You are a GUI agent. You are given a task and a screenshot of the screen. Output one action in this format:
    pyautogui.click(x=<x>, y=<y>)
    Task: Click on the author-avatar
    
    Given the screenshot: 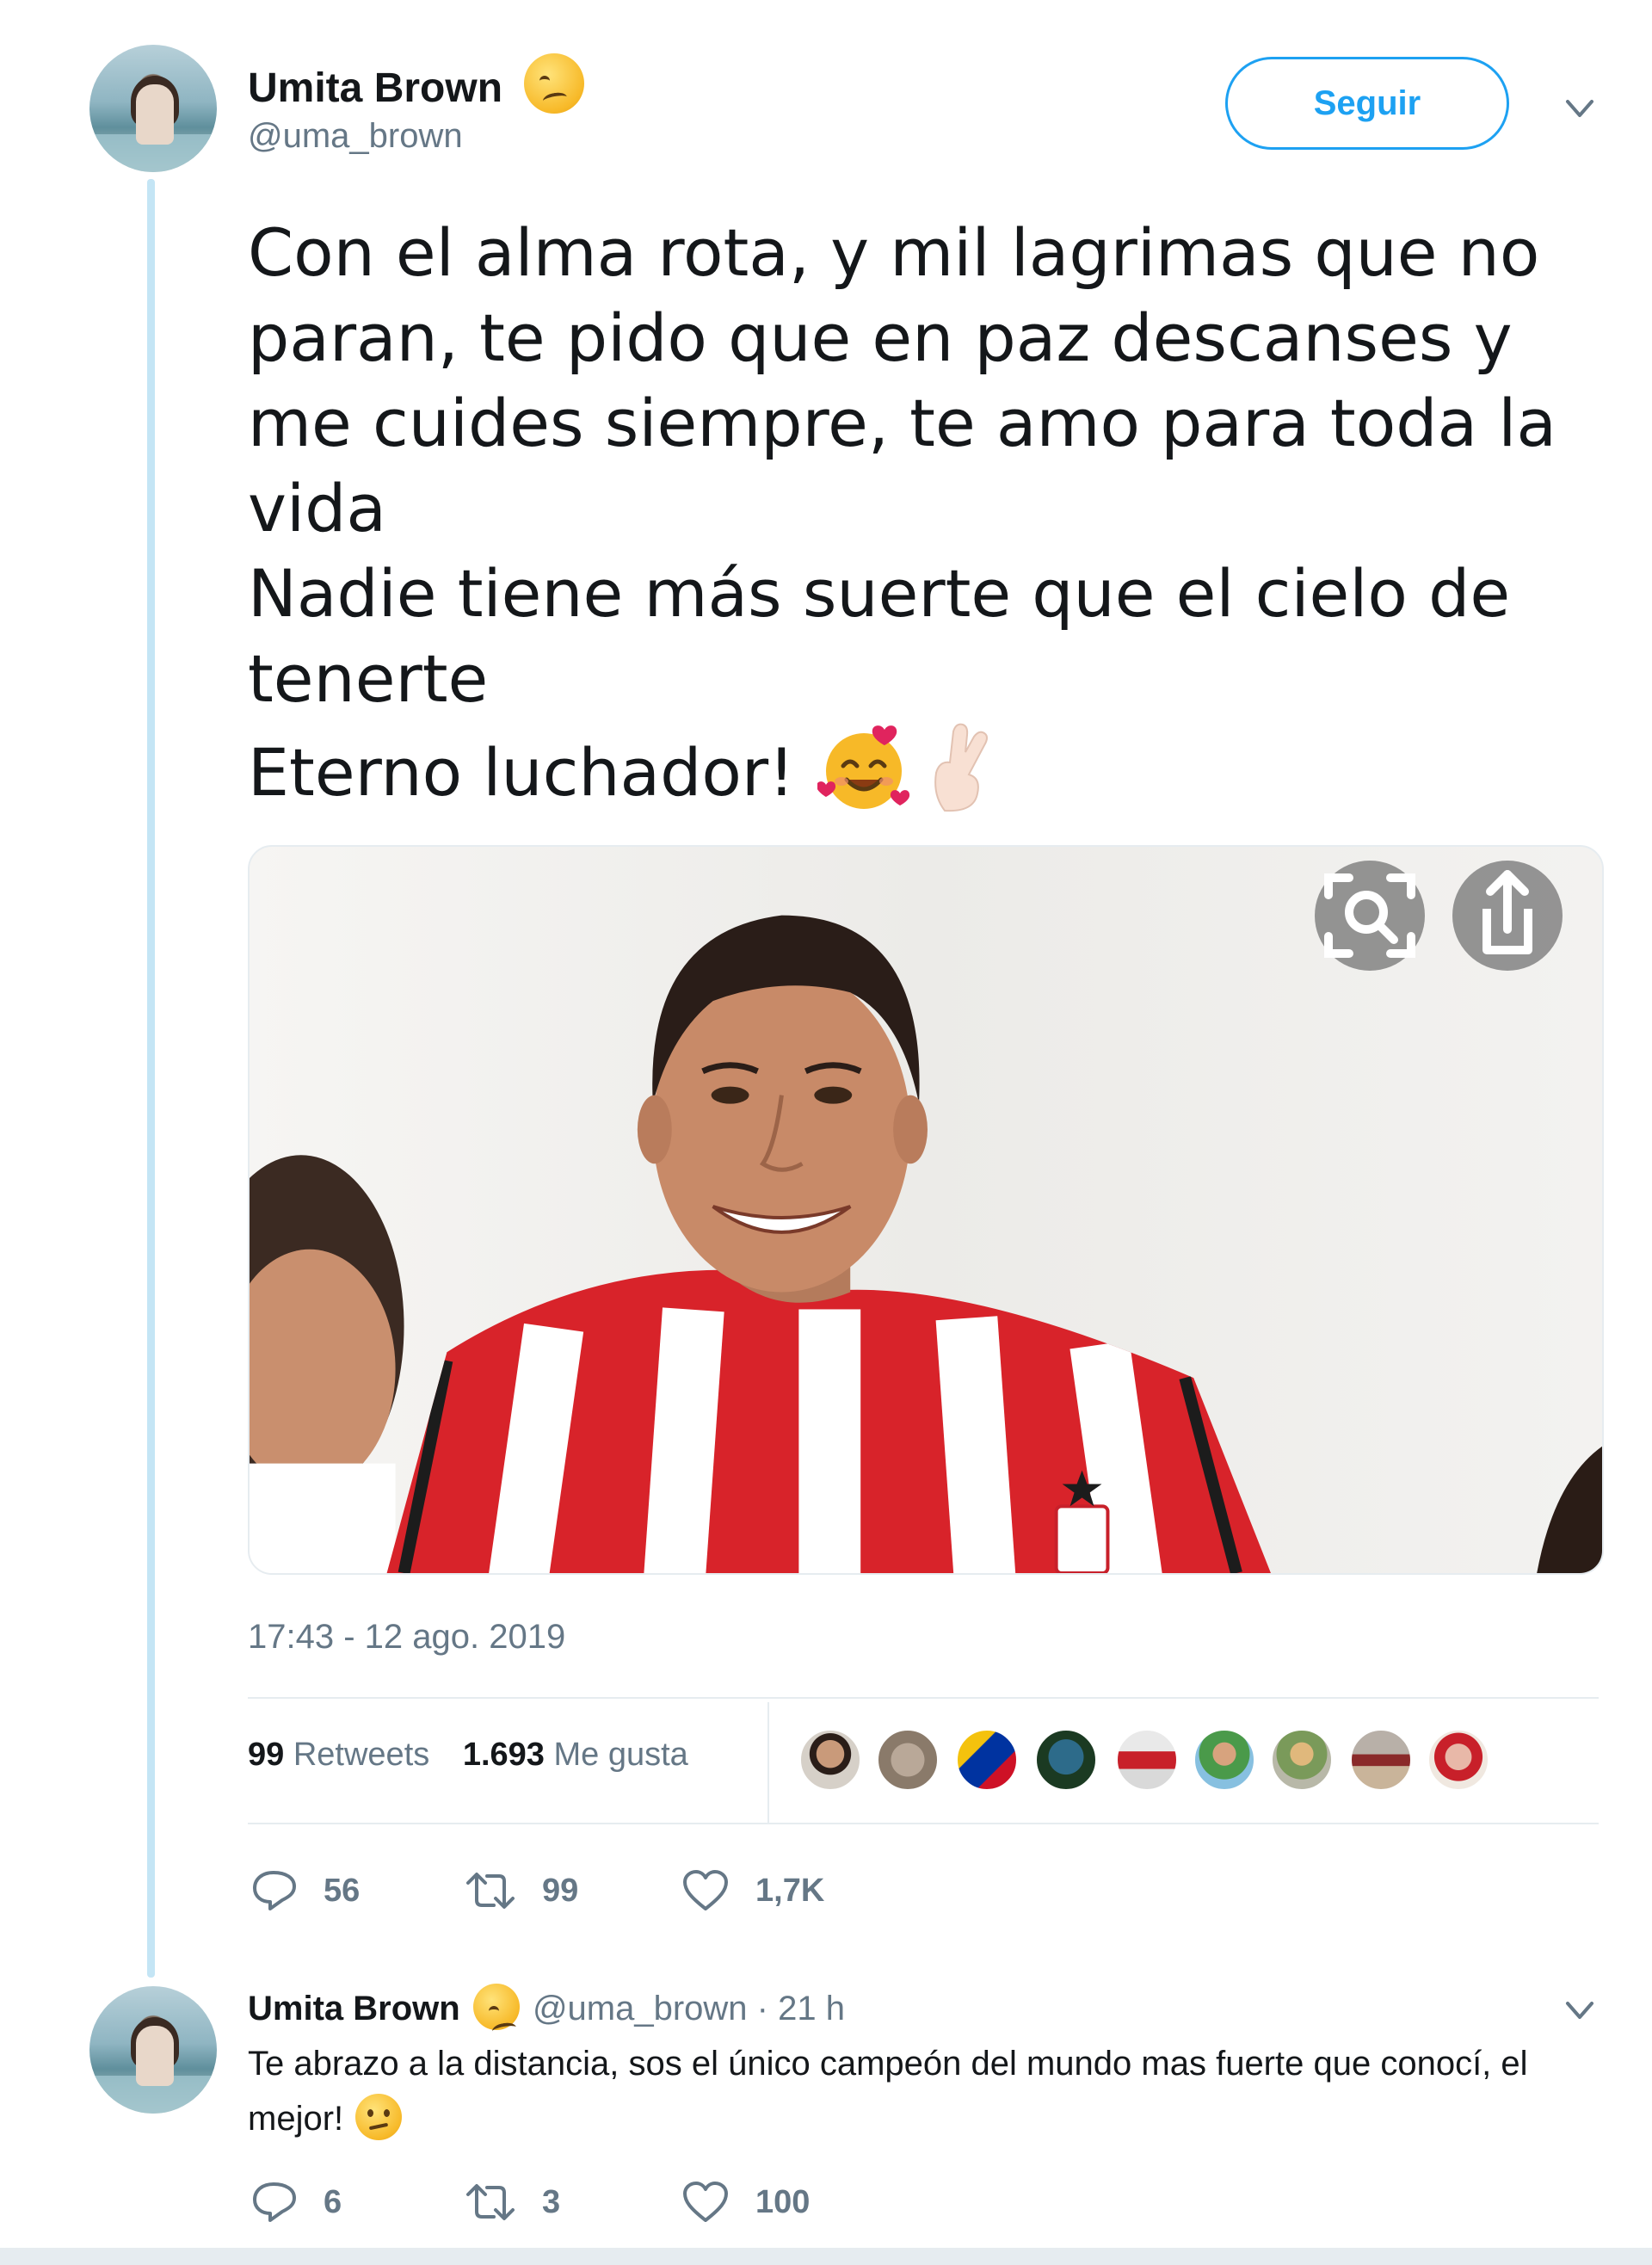 What is the action you would take?
    pyautogui.click(x=153, y=108)
    